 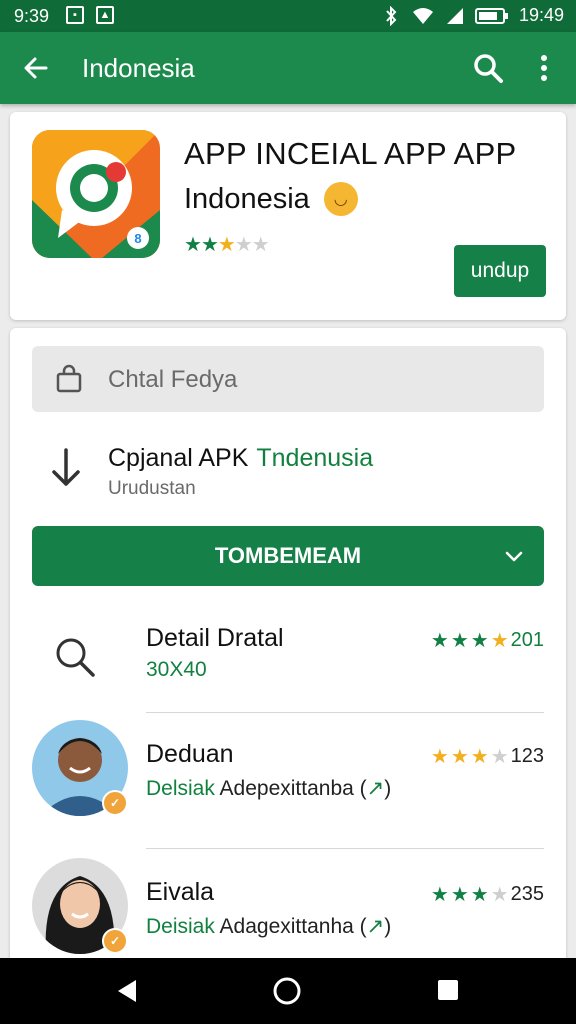 What do you see at coordinates (286, 926) in the screenshot?
I see `list-item-sub-text: Adagexittanha` at bounding box center [286, 926].